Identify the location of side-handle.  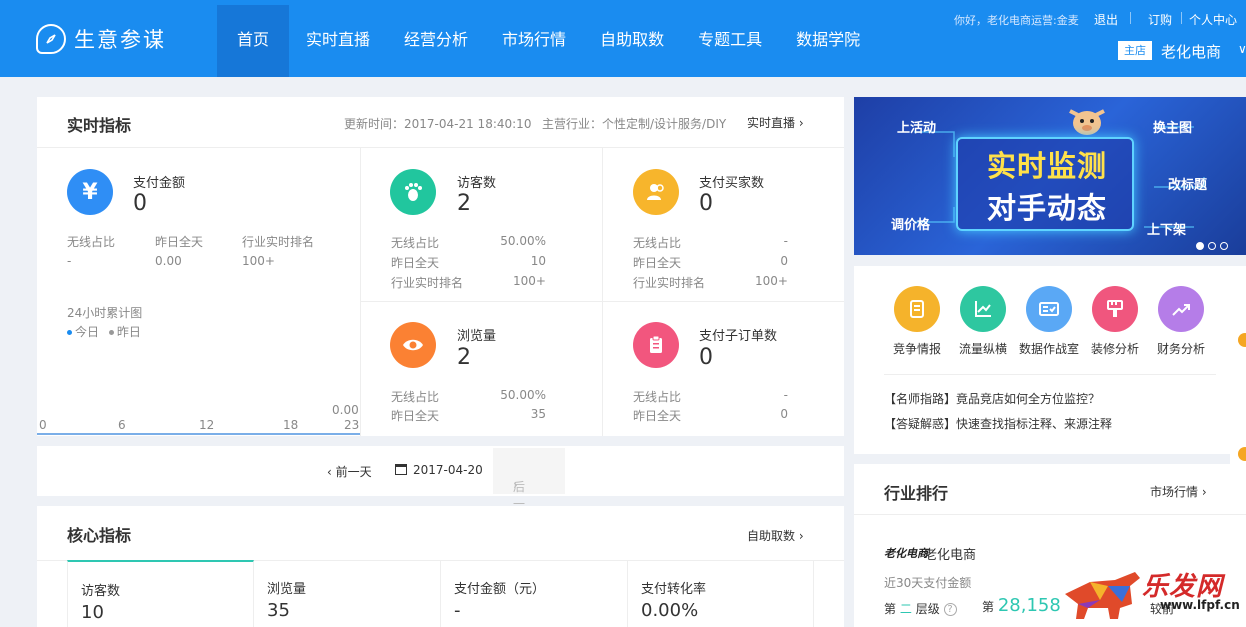
(1238, 341).